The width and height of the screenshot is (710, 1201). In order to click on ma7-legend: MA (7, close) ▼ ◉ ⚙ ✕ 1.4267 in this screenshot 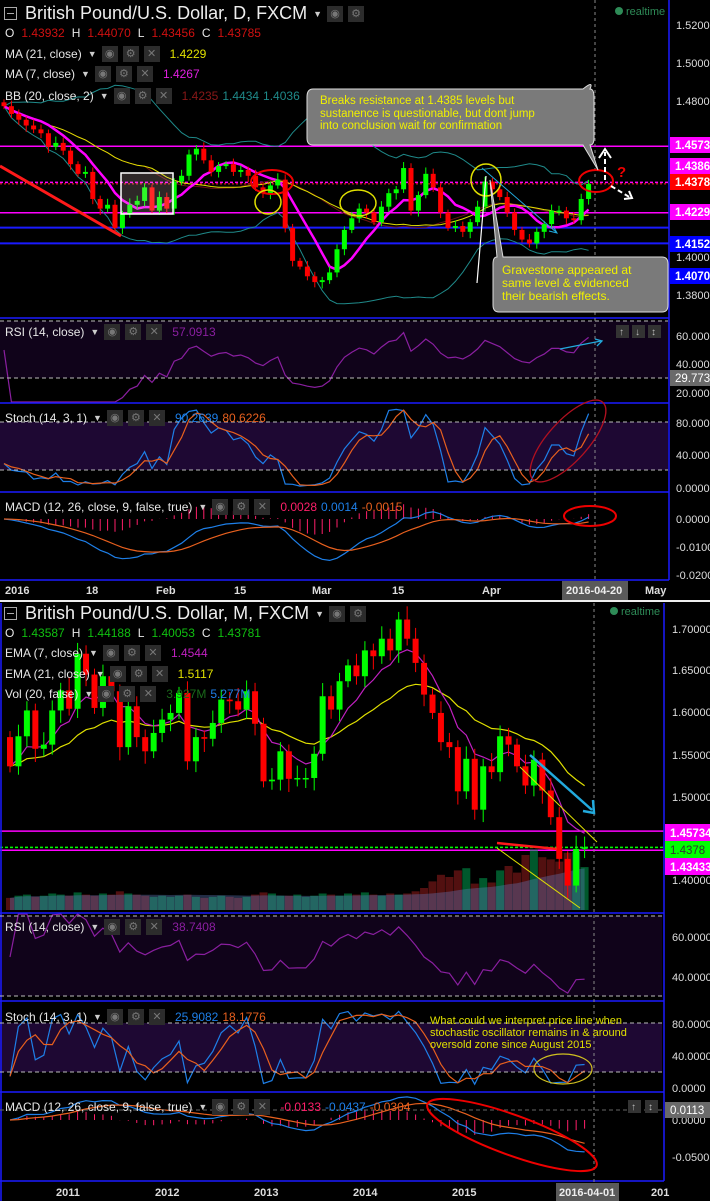, I will do `click(102, 74)`.